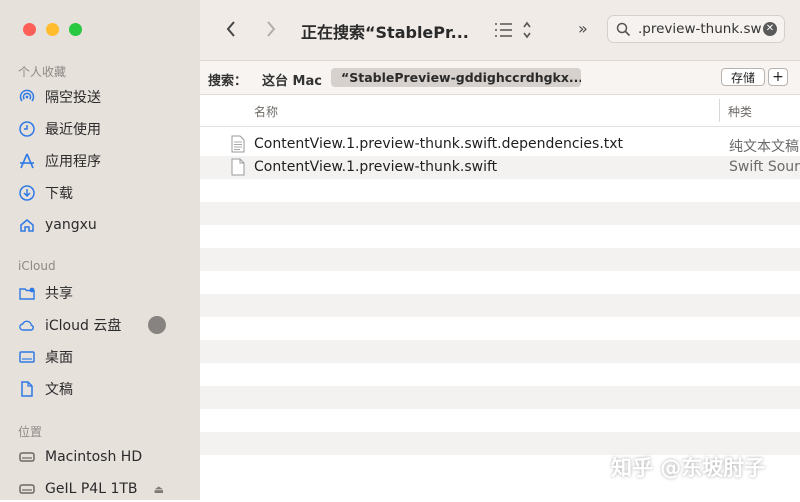 The width and height of the screenshot is (800, 502). What do you see at coordinates (266, 111) in the screenshot?
I see `column-name-header: 名称` at bounding box center [266, 111].